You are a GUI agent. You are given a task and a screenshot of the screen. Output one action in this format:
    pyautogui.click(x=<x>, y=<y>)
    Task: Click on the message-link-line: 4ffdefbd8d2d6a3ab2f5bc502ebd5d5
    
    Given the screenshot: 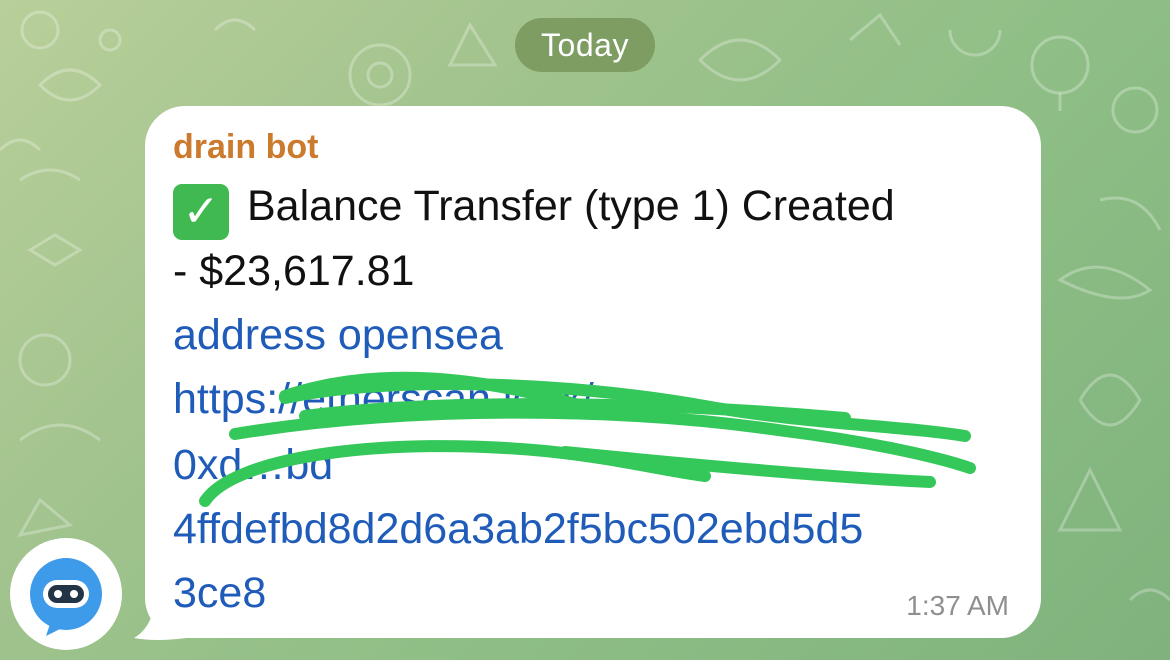 What is the action you would take?
    pyautogui.click(x=518, y=529)
    